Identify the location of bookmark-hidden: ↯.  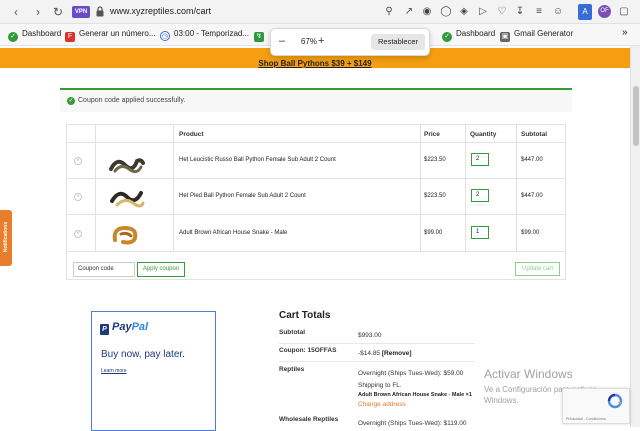
(261, 35).